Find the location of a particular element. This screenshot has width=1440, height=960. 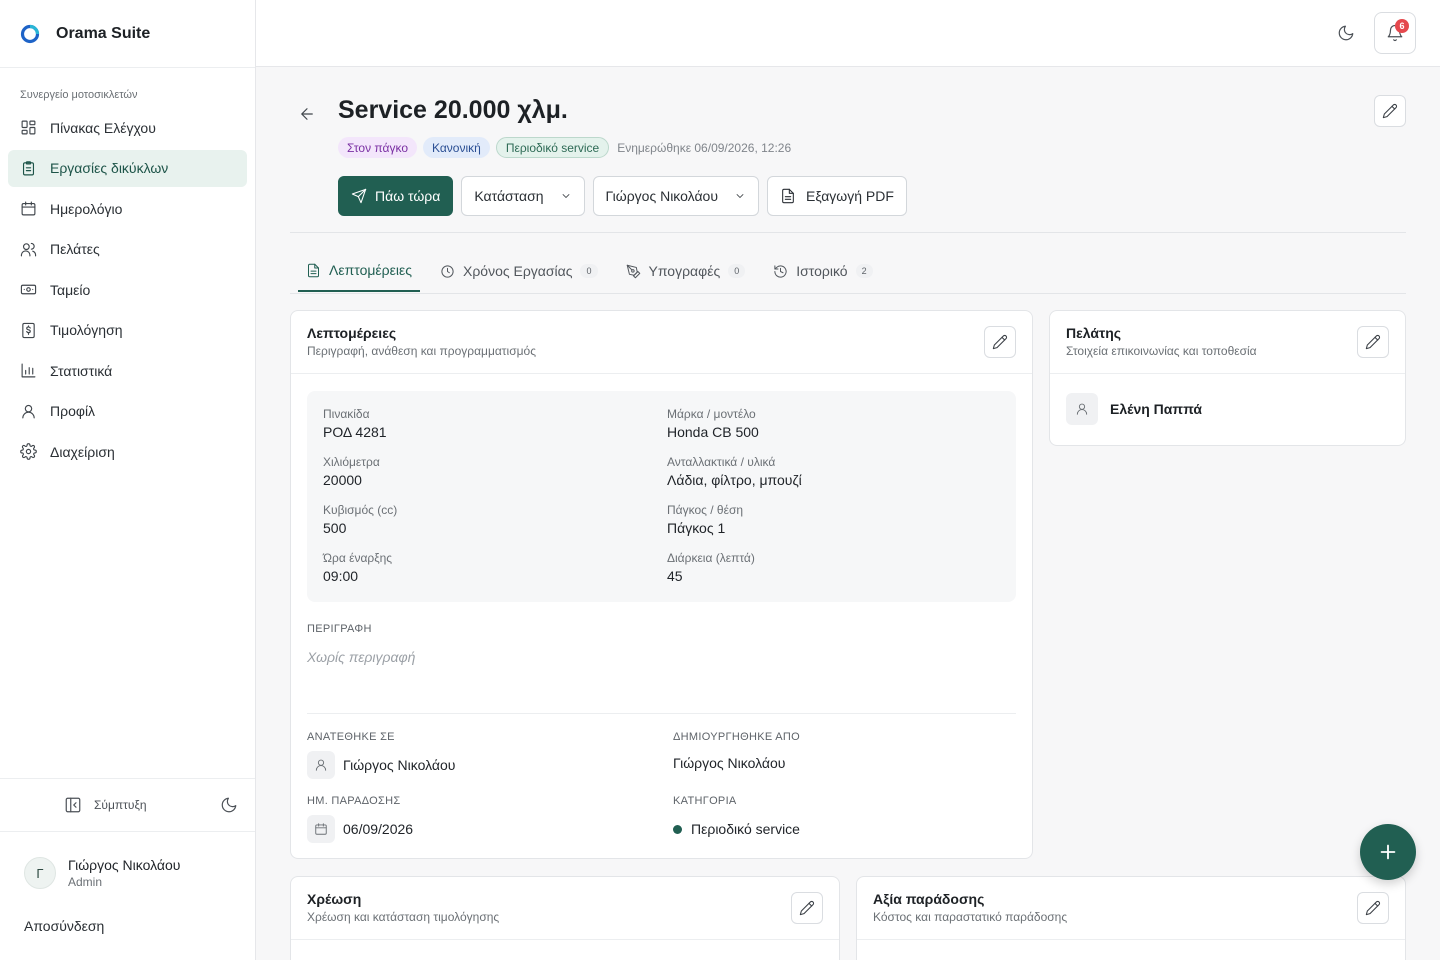

logout-link: Αποσύνδεση is located at coordinates (64, 926).